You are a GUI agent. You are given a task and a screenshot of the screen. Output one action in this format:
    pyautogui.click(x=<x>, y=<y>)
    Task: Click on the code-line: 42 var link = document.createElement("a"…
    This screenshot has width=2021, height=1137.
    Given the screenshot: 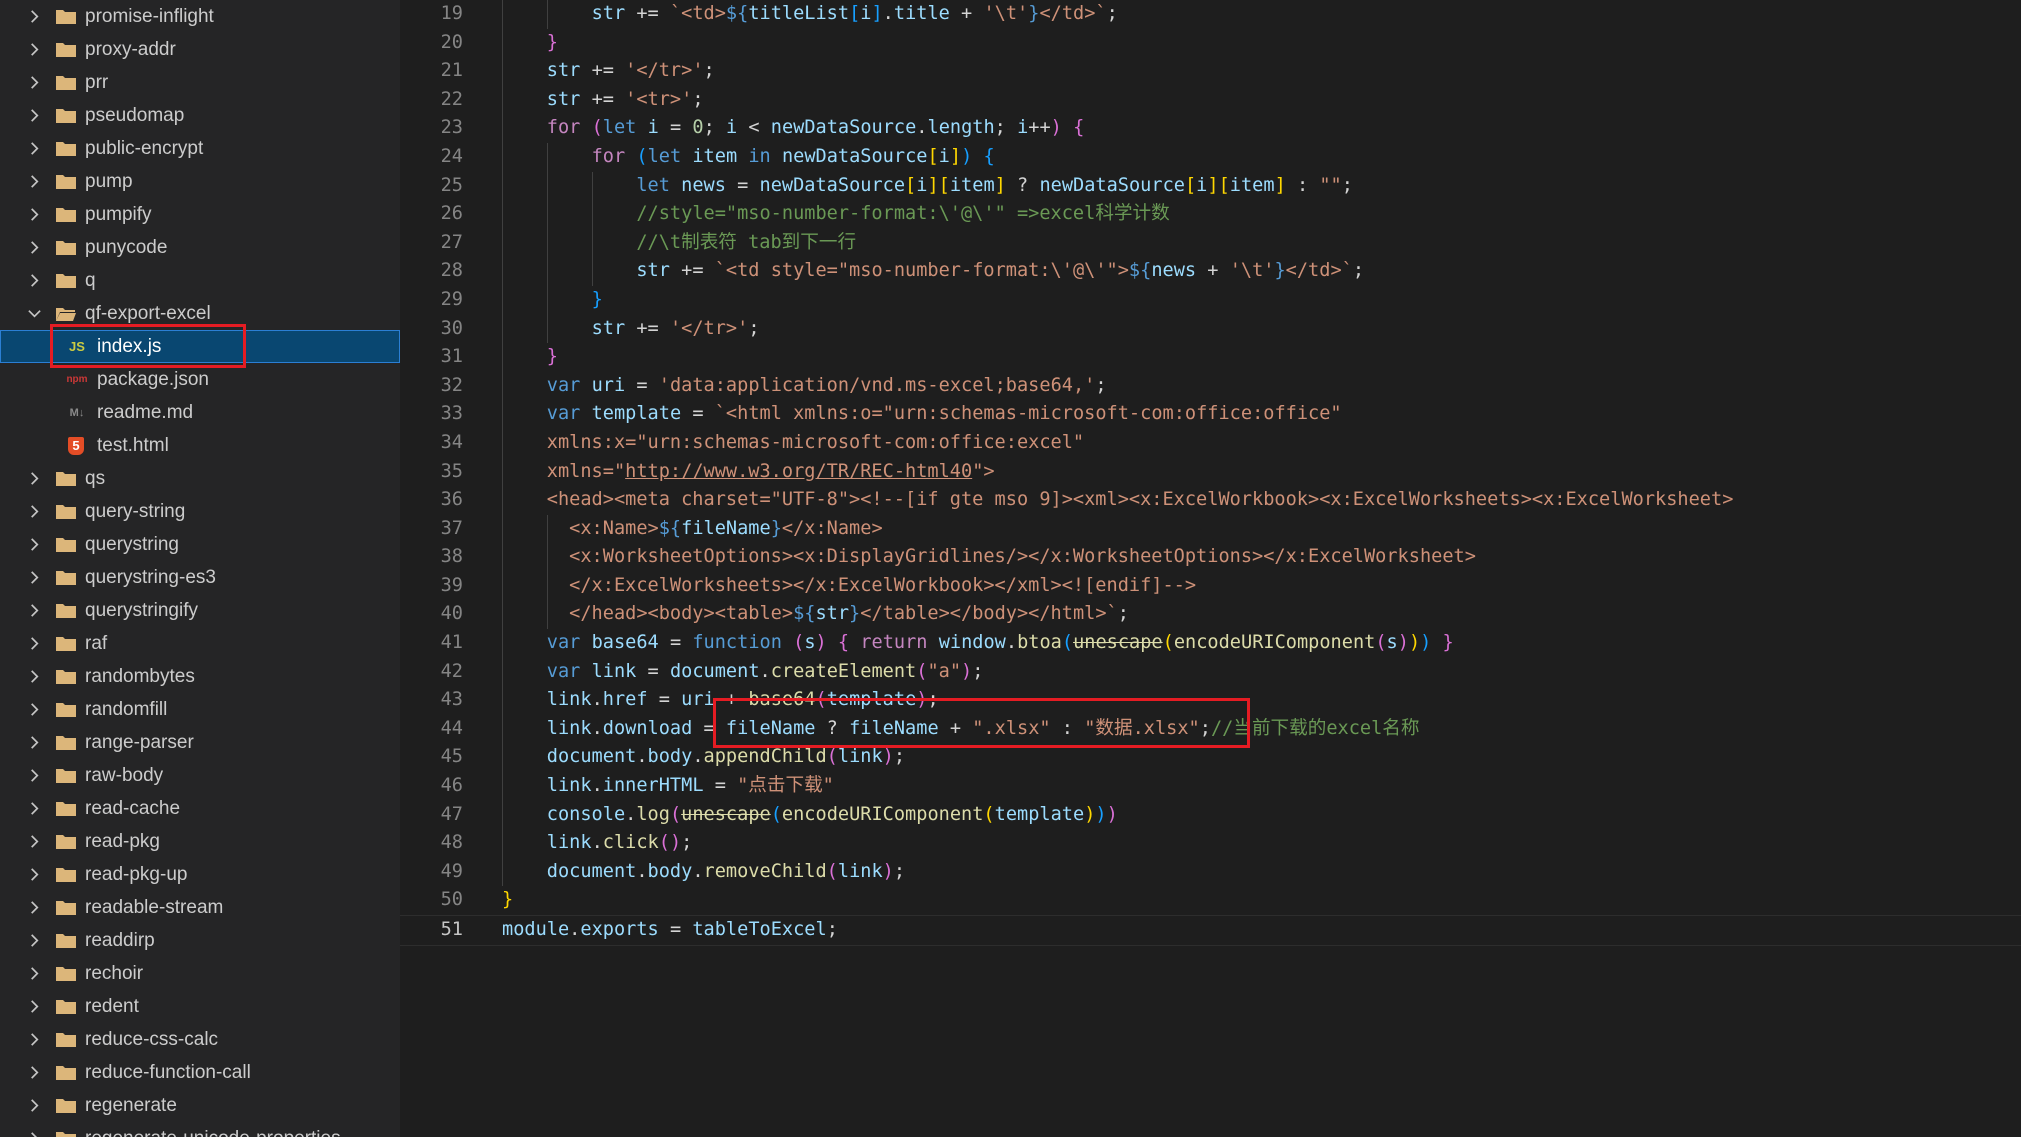 What is the action you would take?
    pyautogui.click(x=1210, y=672)
    